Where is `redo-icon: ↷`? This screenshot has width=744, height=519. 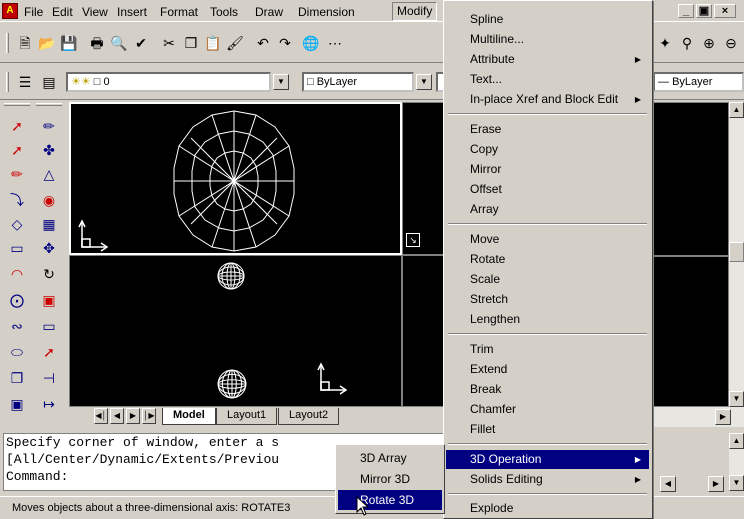
redo-icon: ↷ is located at coordinates (285, 43).